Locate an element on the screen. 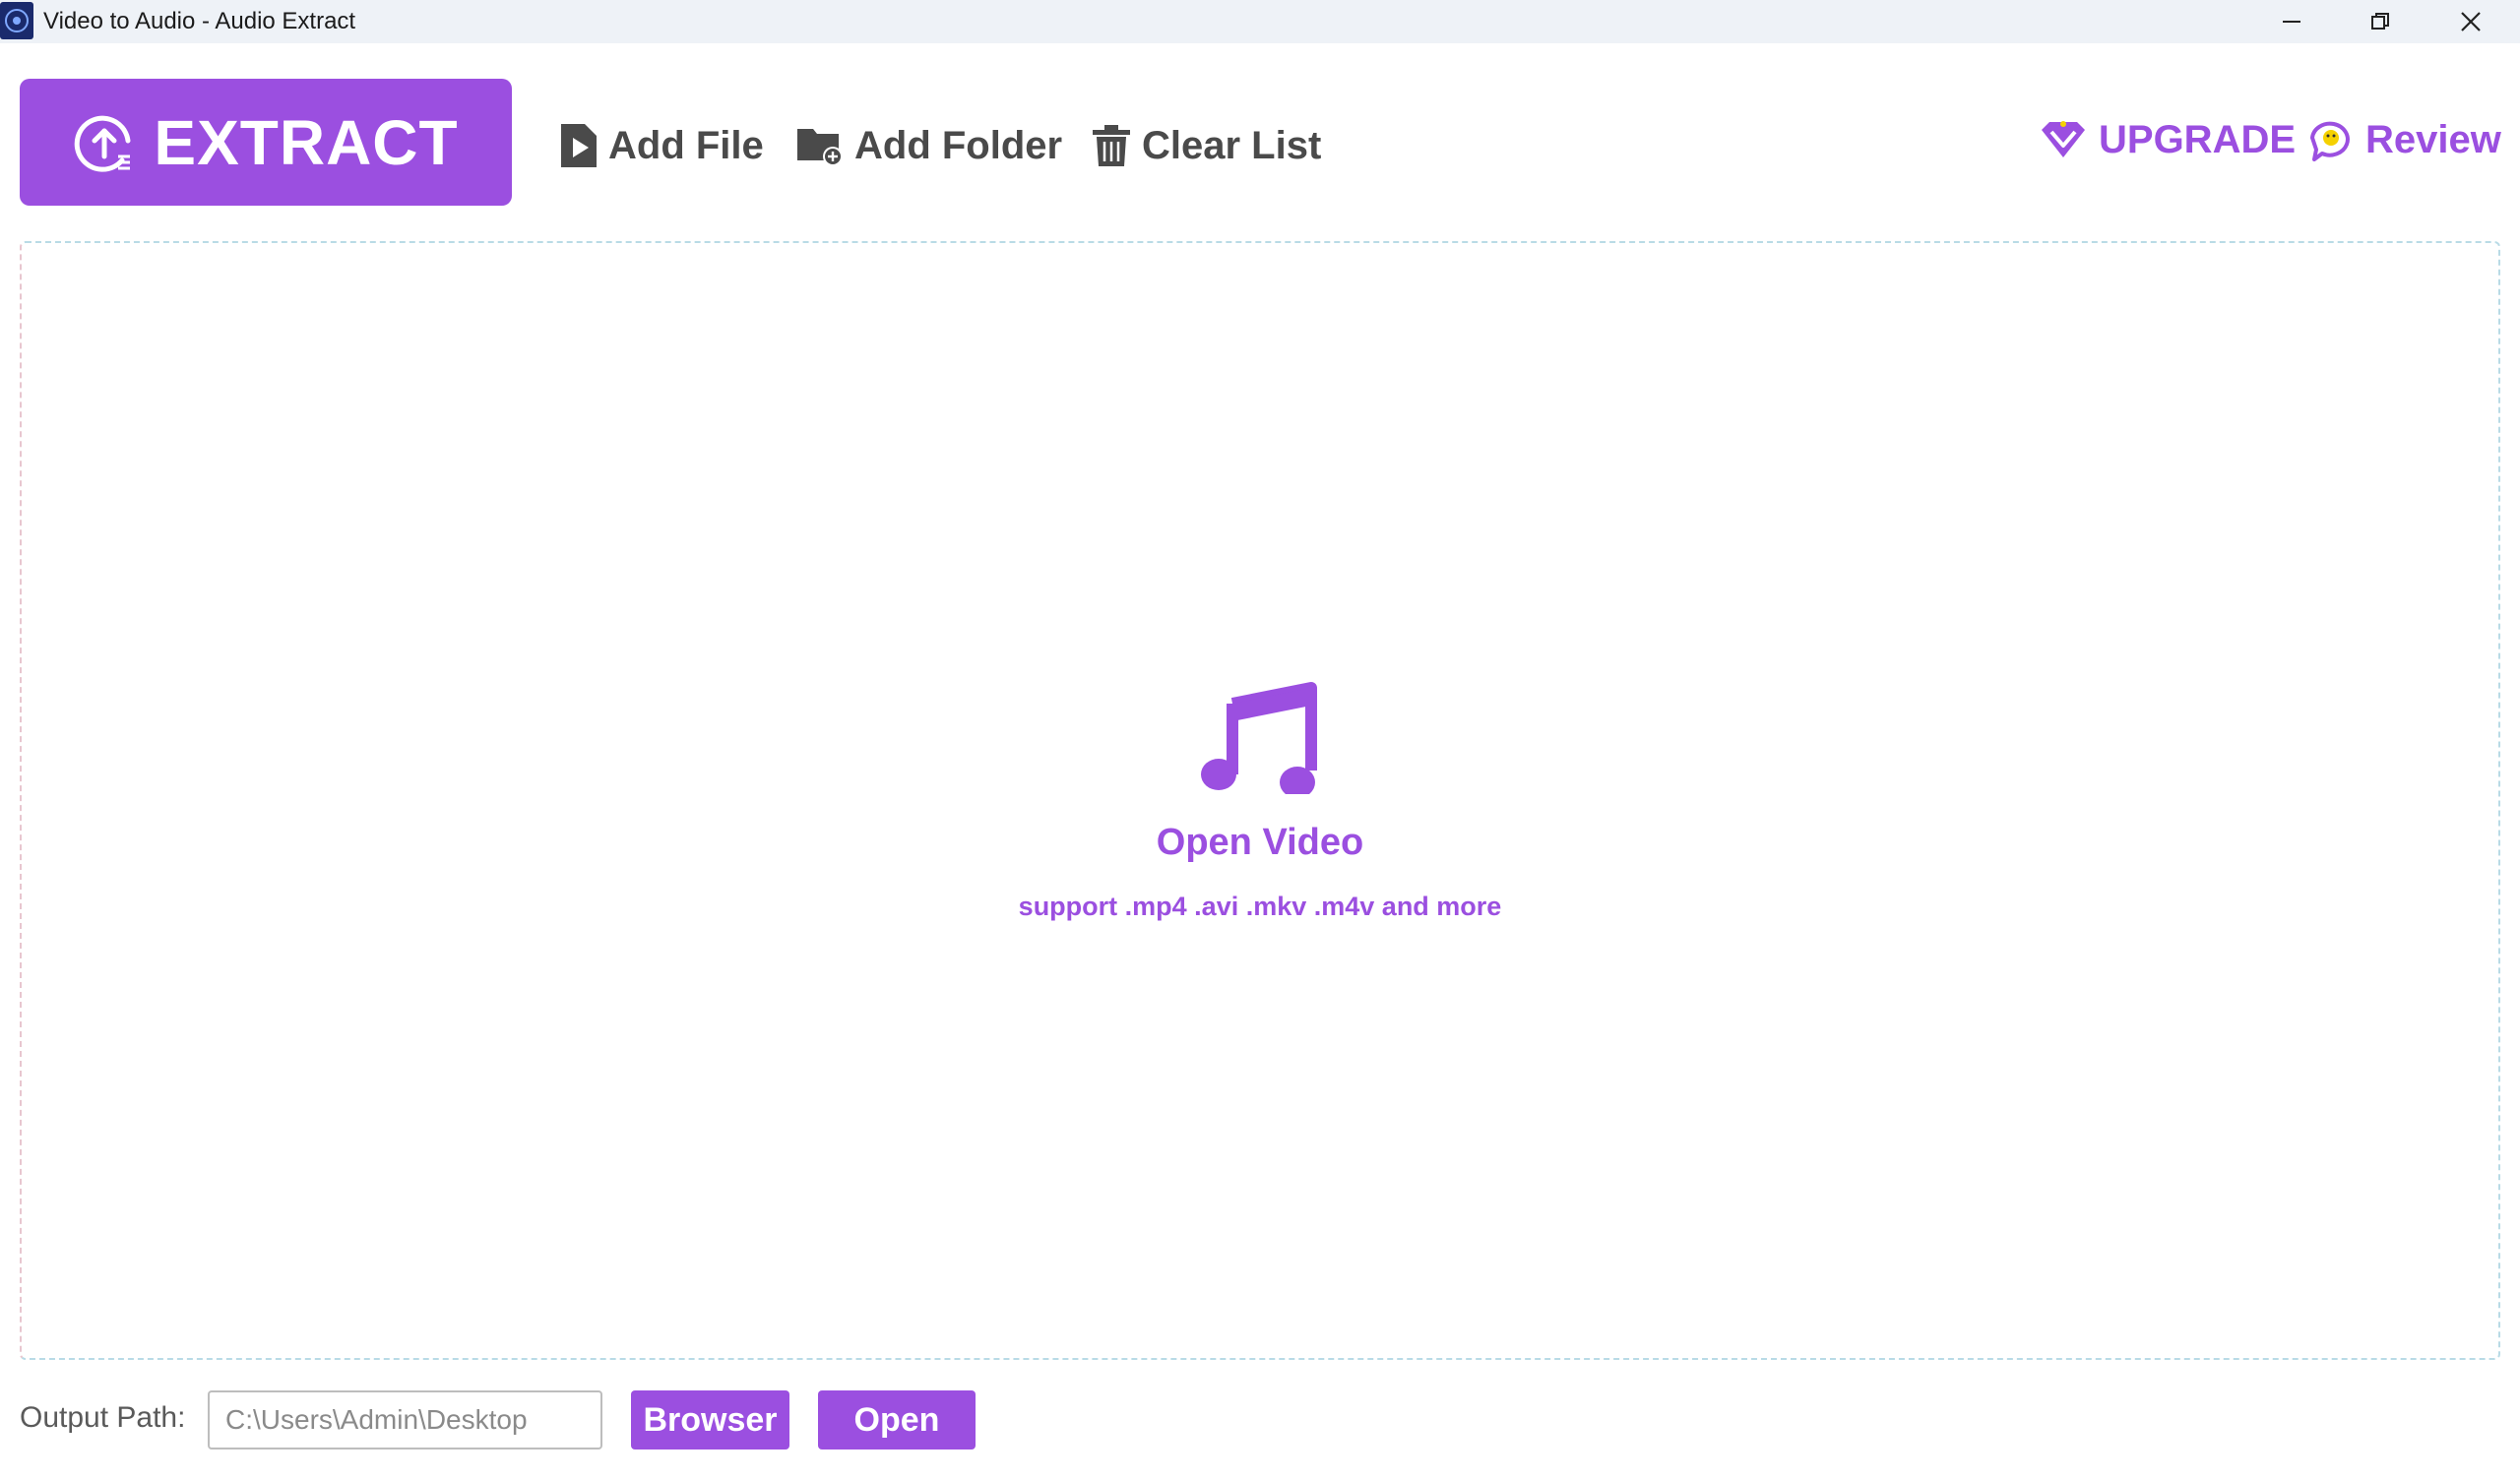 This screenshot has width=2520, height=1480. open-button: Open is located at coordinates (897, 1420).